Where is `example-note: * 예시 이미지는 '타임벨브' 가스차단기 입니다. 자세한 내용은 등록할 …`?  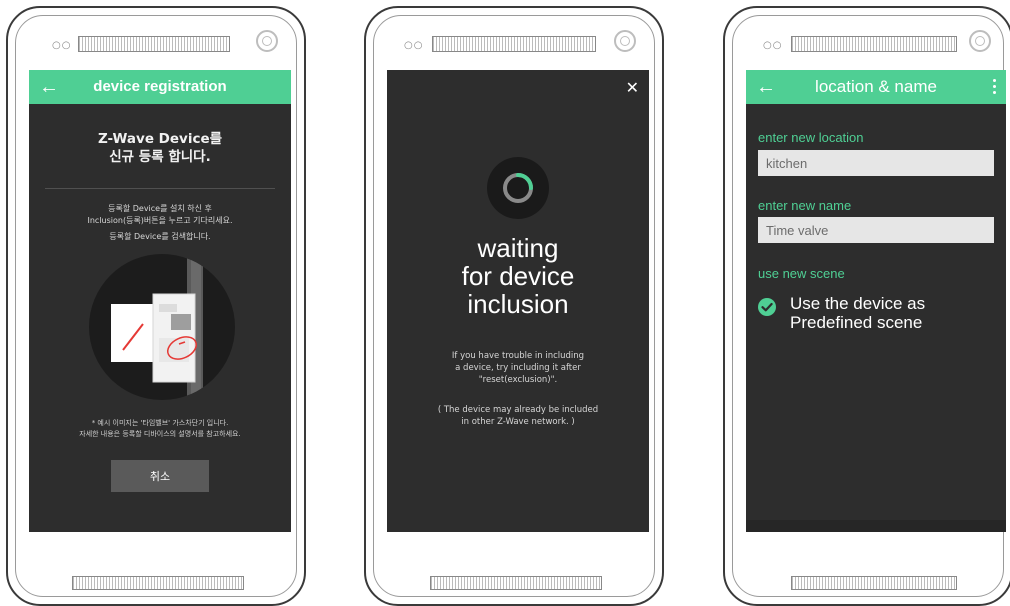 example-note: * 예시 이미지는 '타임벨브' 가스차단기 입니다. 자세한 내용은 등록할 … is located at coordinates (160, 429).